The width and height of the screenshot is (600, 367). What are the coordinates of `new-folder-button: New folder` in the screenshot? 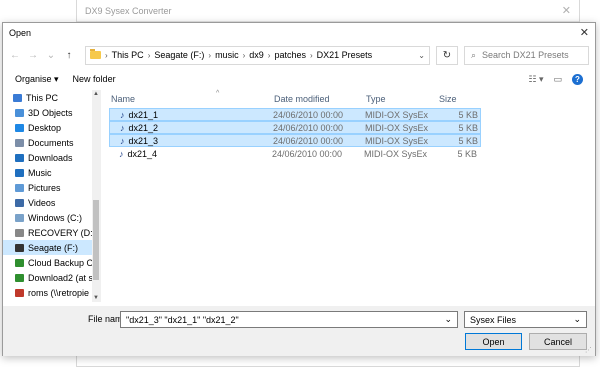 It's located at (94, 79).